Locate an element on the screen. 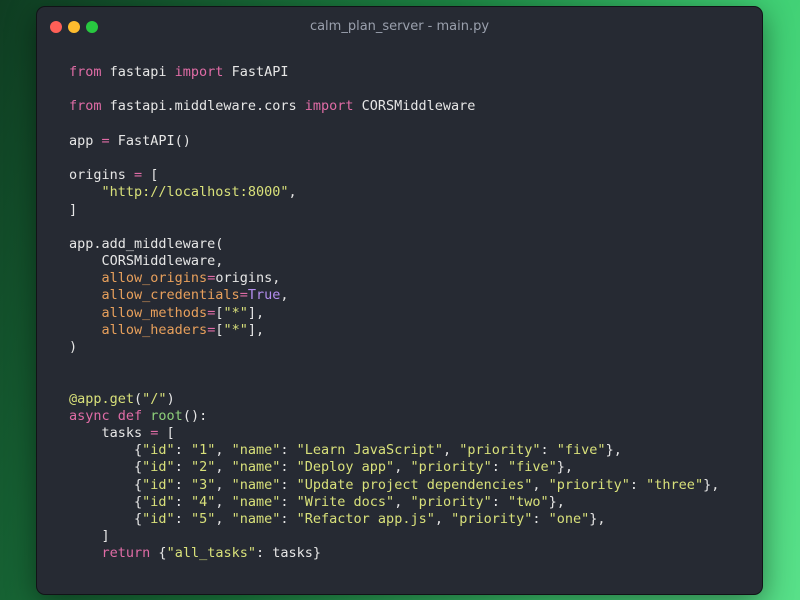 The height and width of the screenshot is (600, 800). string-token: "http://localhost:8000" is located at coordinates (195, 192).